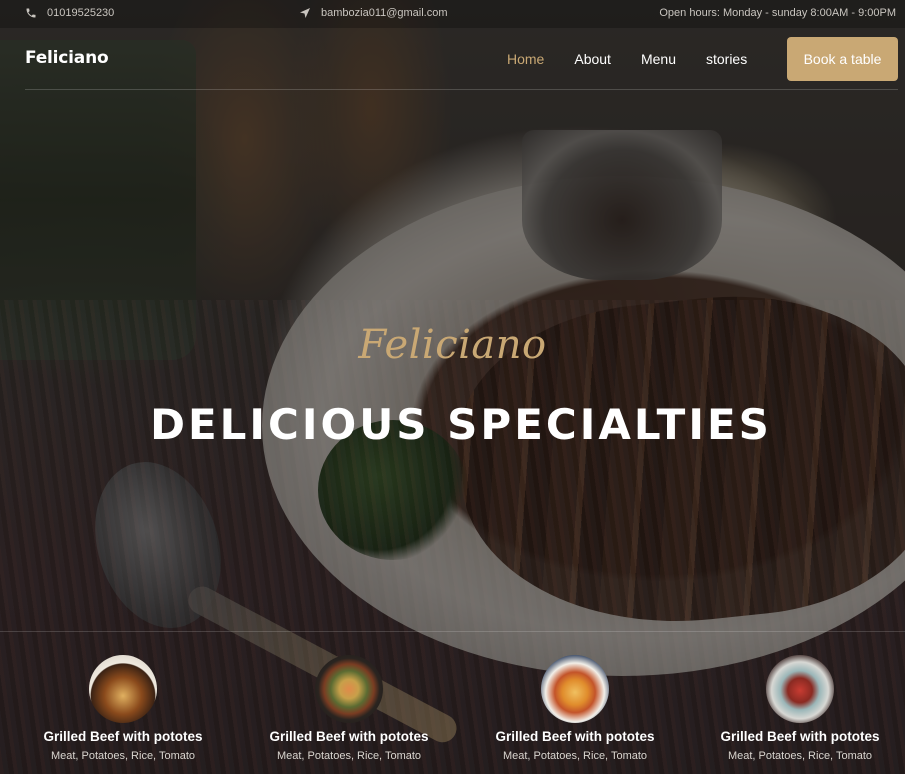  I want to click on nav-link-menu: Menu, so click(658, 59).